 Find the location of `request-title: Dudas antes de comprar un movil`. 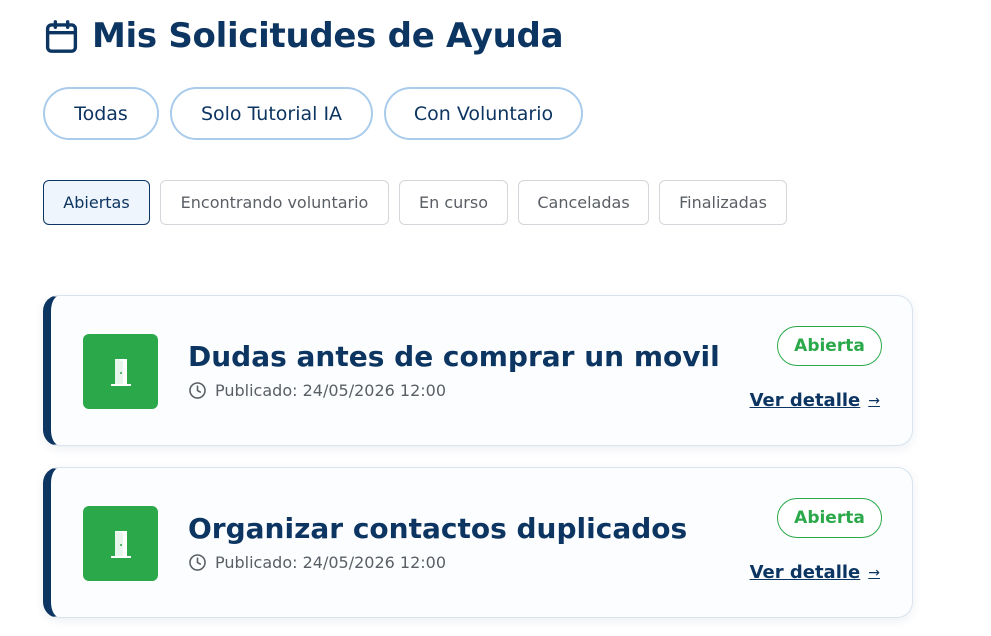

request-title: Dudas antes de comprar un movil is located at coordinates (454, 356).